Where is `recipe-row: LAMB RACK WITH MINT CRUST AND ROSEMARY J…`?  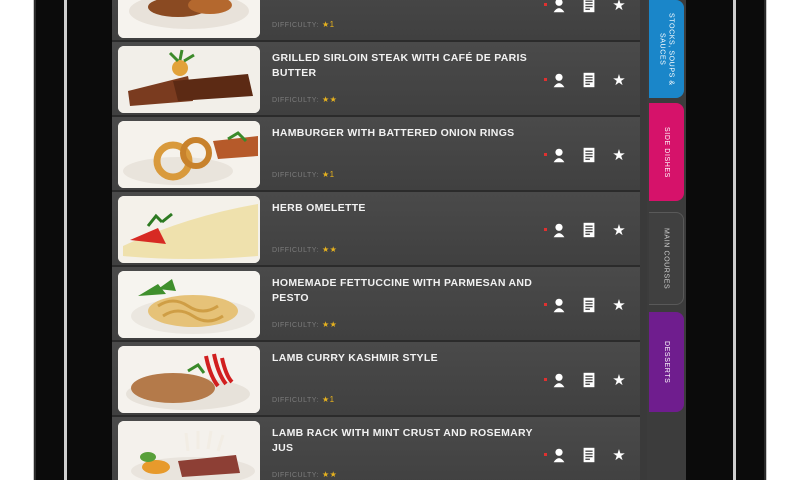
recipe-row: LAMB RACK WITH MINT CRUST AND ROSEMARY J… is located at coordinates (376, 448).